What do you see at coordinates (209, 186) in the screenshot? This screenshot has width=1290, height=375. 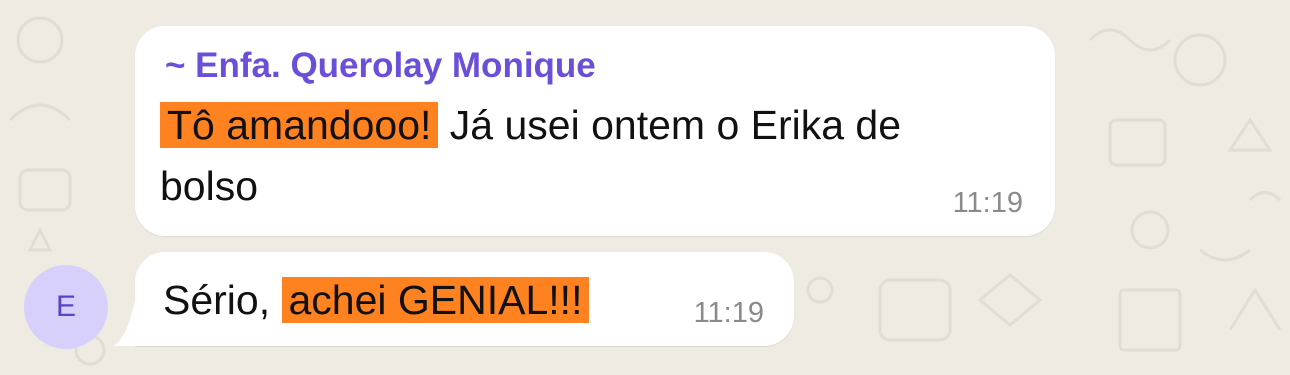 I see `message-text-line: bolso` at bounding box center [209, 186].